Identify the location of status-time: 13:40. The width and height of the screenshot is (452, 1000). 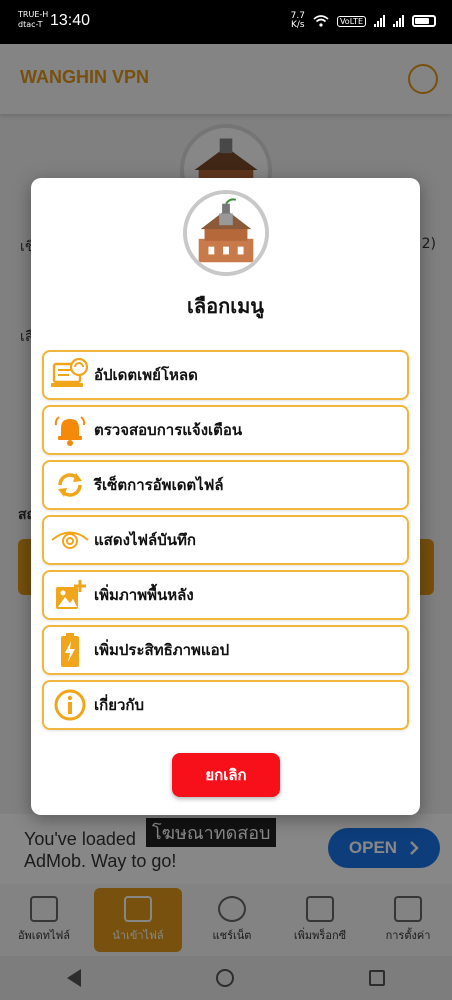
(70, 20).